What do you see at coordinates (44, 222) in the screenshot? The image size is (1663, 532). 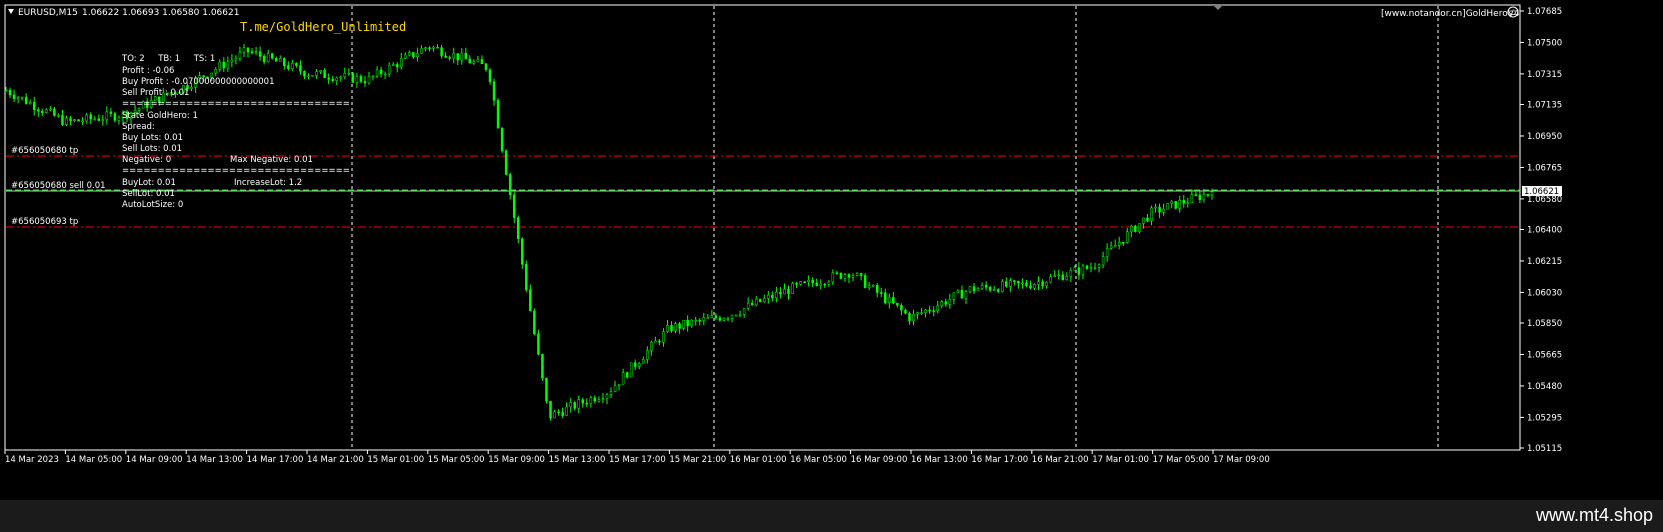 I see `order-label-tp: #656050693 tp` at bounding box center [44, 222].